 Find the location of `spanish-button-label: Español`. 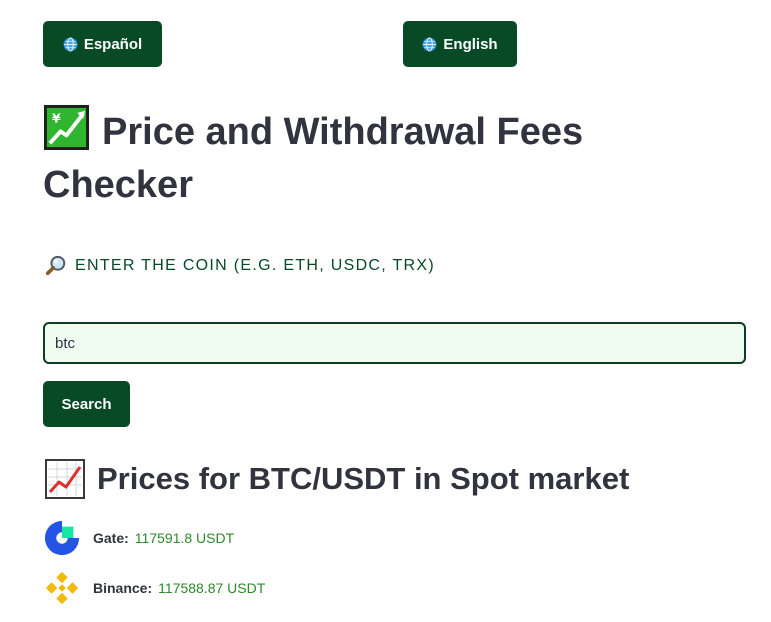

spanish-button-label: Español is located at coordinates (113, 44).